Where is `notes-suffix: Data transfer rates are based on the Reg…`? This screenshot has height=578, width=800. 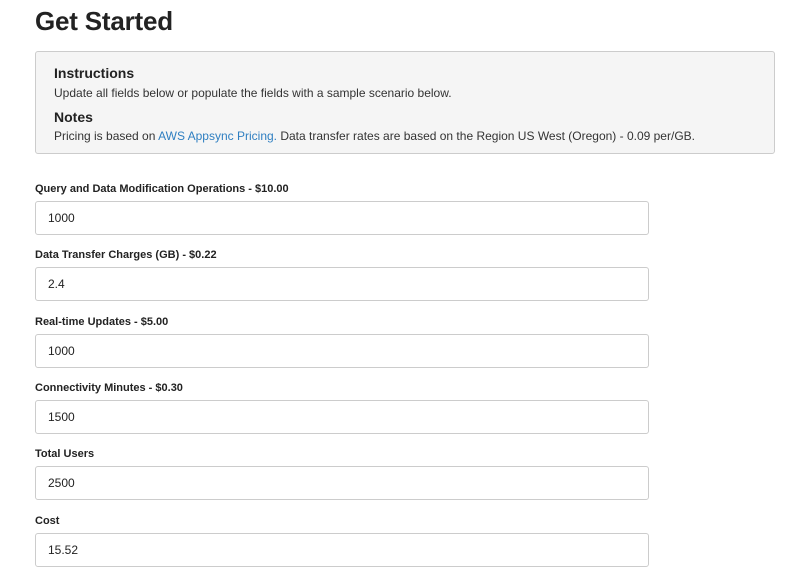
notes-suffix: Data transfer rates are based on the Reg… is located at coordinates (486, 136).